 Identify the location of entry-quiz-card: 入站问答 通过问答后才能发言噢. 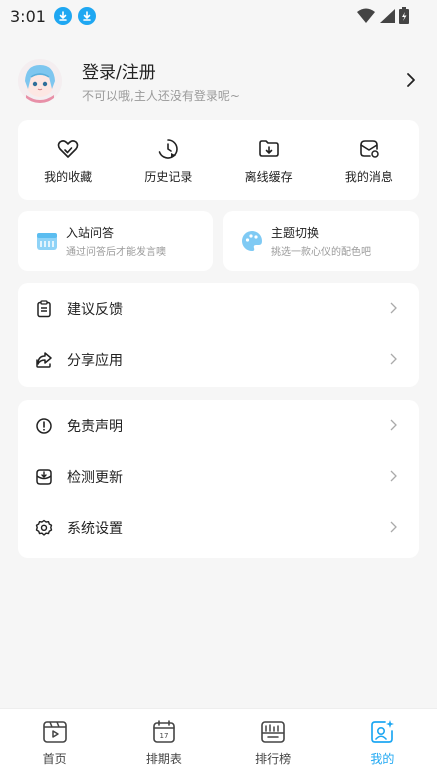
(115, 241).